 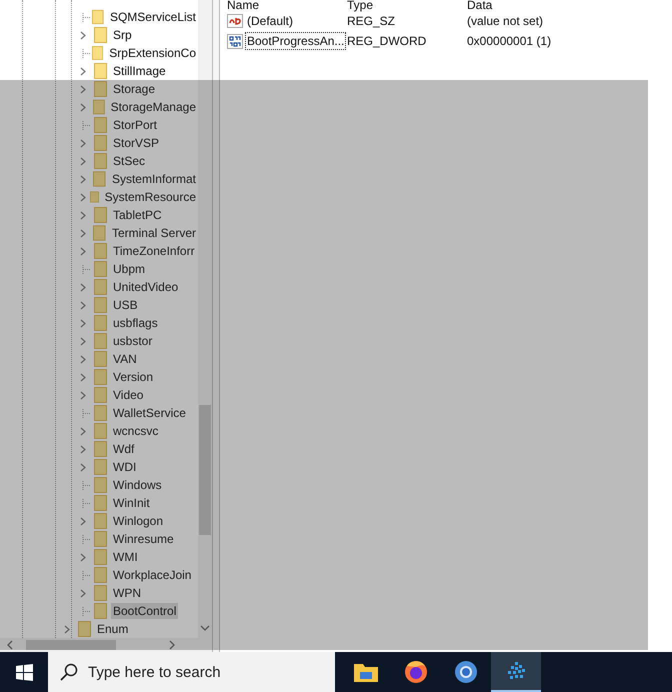 What do you see at coordinates (99, 233) in the screenshot?
I see `tree-item: Terminal Server` at bounding box center [99, 233].